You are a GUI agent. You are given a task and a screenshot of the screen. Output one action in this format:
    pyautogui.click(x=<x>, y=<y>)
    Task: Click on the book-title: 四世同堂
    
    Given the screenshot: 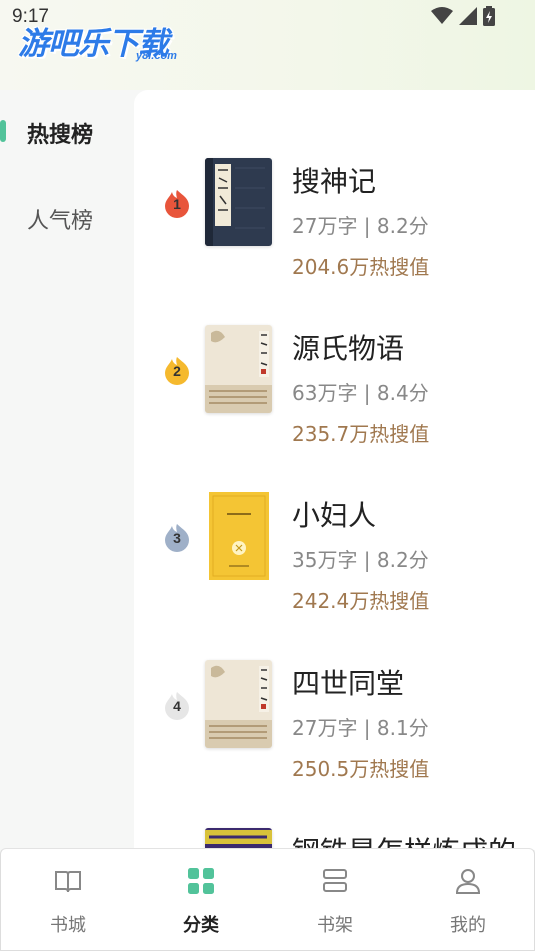 What is the action you would take?
    pyautogui.click(x=348, y=683)
    